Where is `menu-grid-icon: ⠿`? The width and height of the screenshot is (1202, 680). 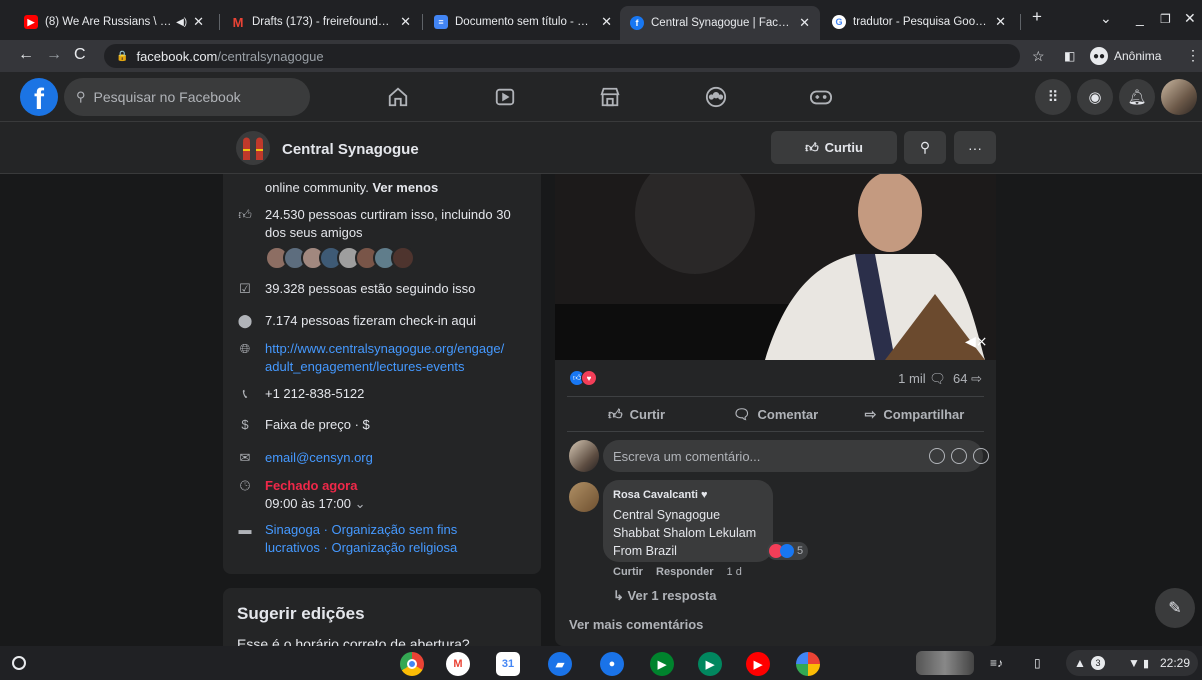
menu-grid-icon: ⠿ is located at coordinates (1053, 97).